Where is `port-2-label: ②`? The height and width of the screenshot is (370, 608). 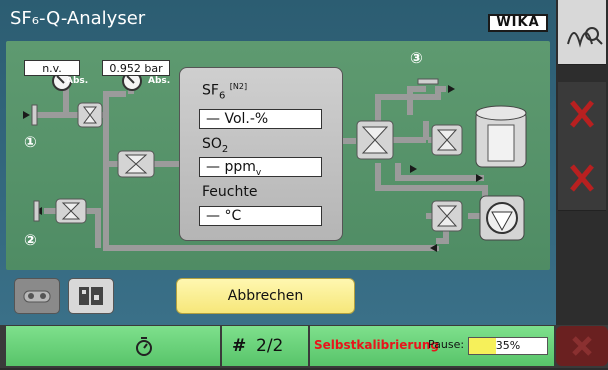
port-2-label: ② is located at coordinates (30, 240).